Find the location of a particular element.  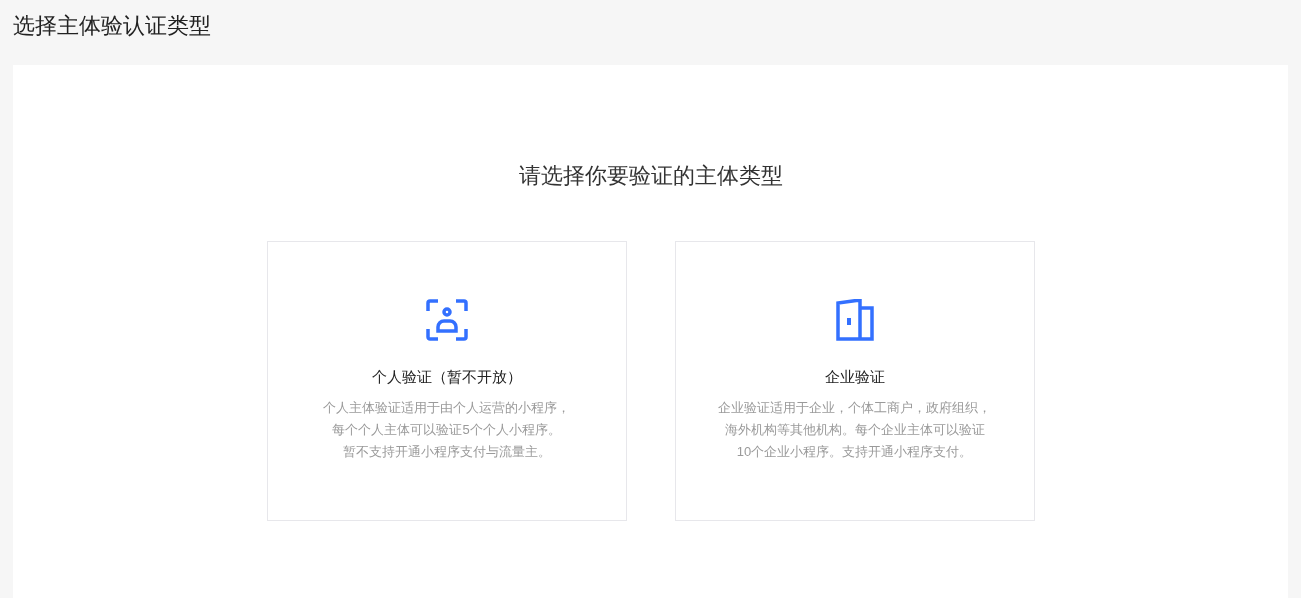

section-heading: 请选择你要验证的主体类型 is located at coordinates (650, 176).